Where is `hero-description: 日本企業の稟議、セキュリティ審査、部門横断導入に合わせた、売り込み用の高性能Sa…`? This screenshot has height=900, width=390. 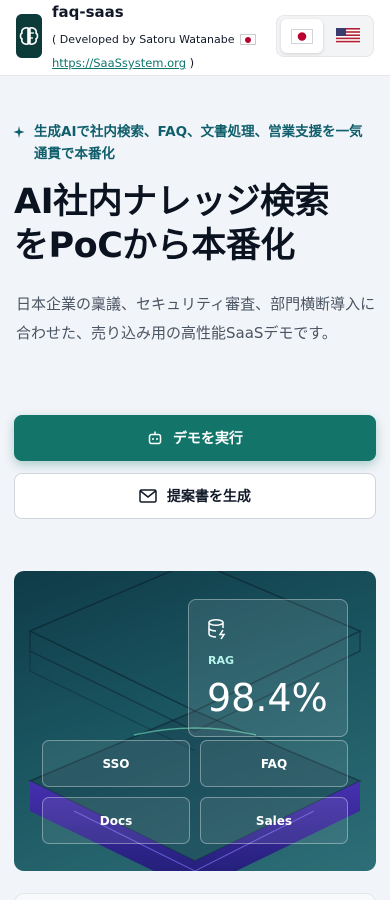
hero-description: 日本企業の稟議、セキュリティ審査、部門横断導入に合わせた、売り込み用の高性能Sa… is located at coordinates (196, 318).